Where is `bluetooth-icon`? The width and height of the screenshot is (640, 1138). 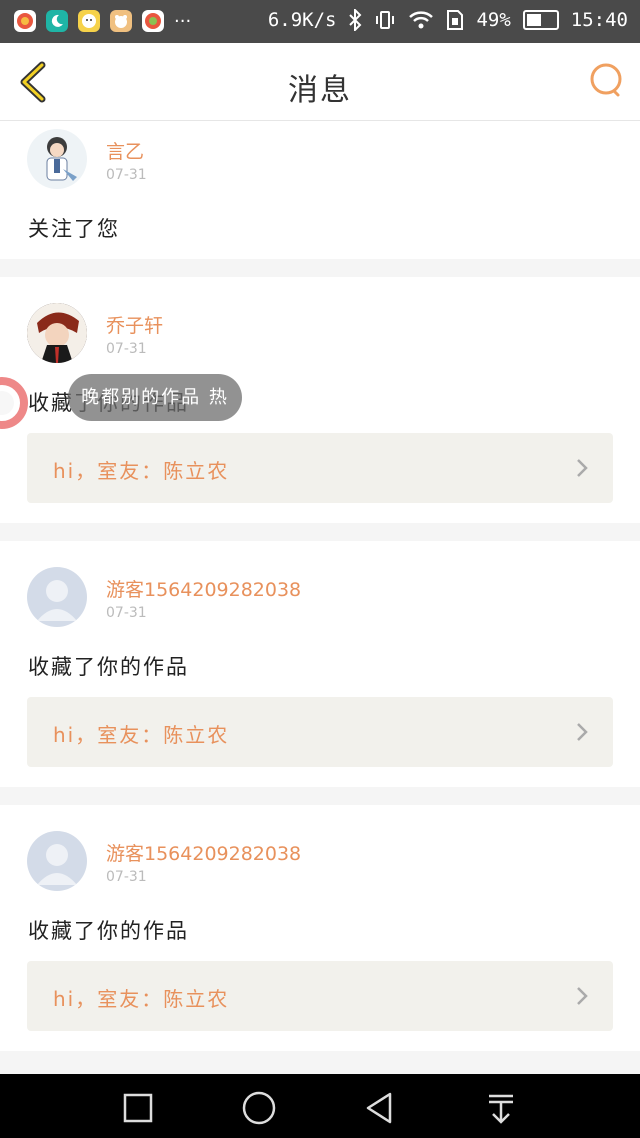 bluetooth-icon is located at coordinates (355, 20).